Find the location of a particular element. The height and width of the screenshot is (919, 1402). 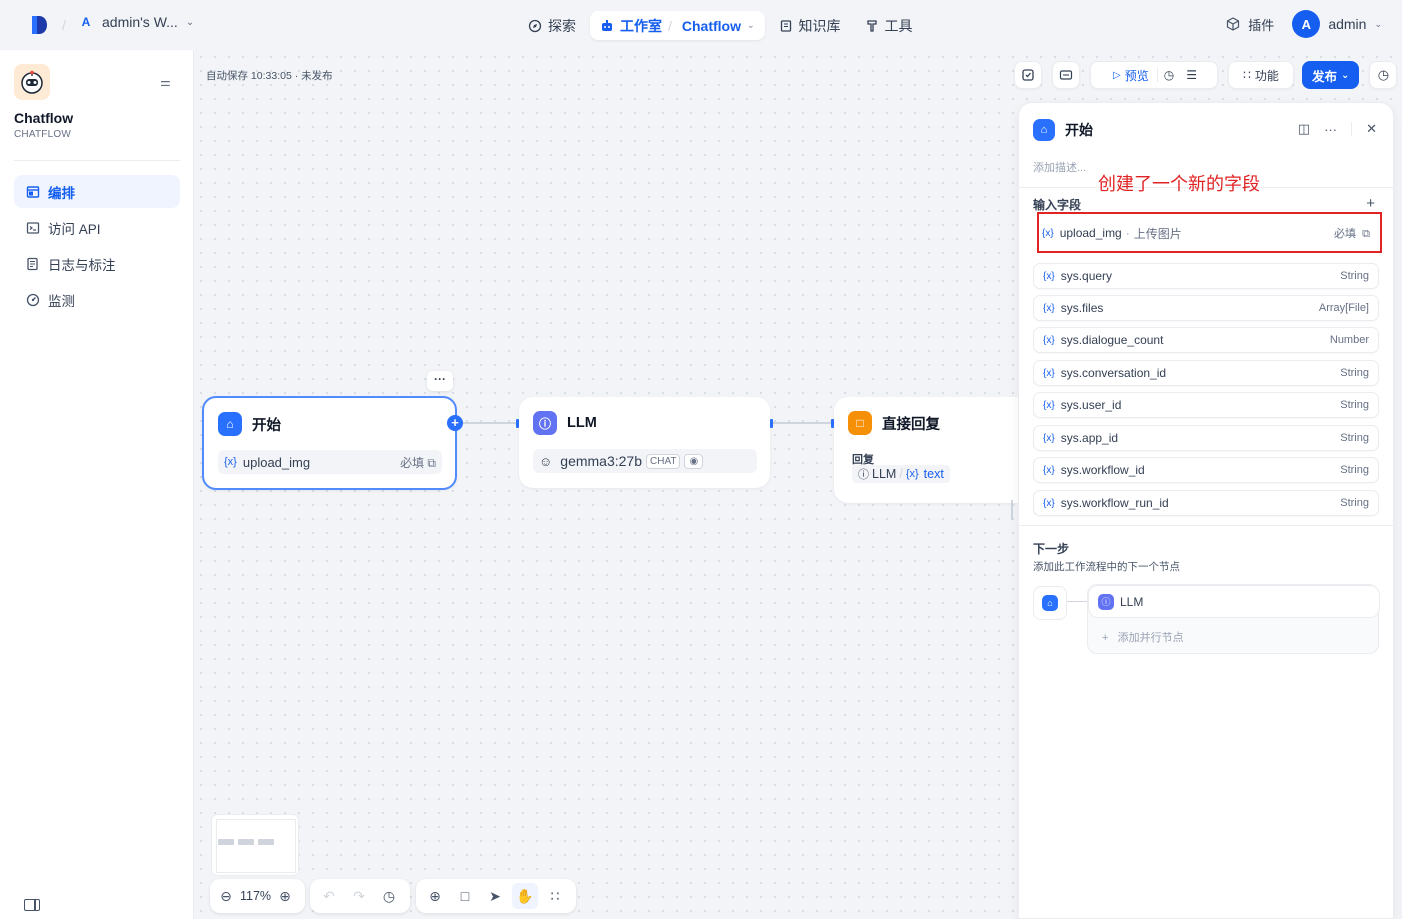

minimap is located at coordinates (255, 845).